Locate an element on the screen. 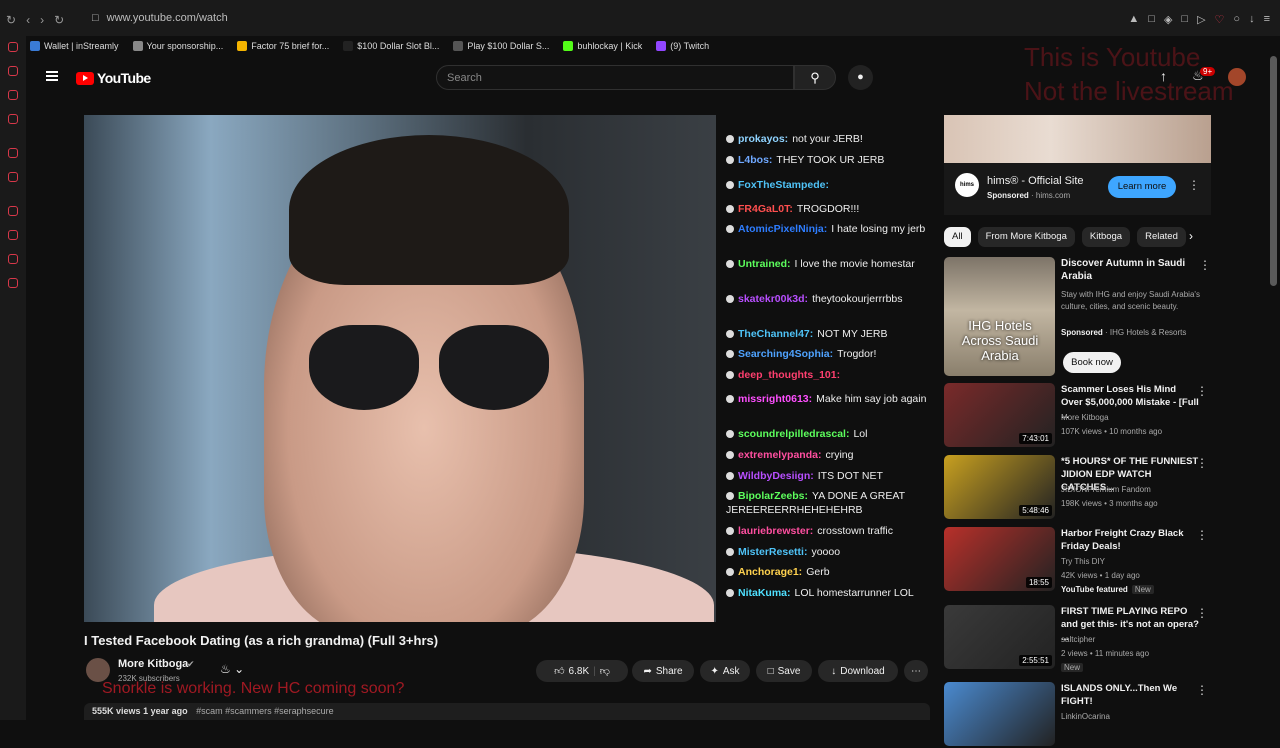 Image resolution: width=1280 pixels, height=748 pixels. save-button: □ Save is located at coordinates (784, 671).